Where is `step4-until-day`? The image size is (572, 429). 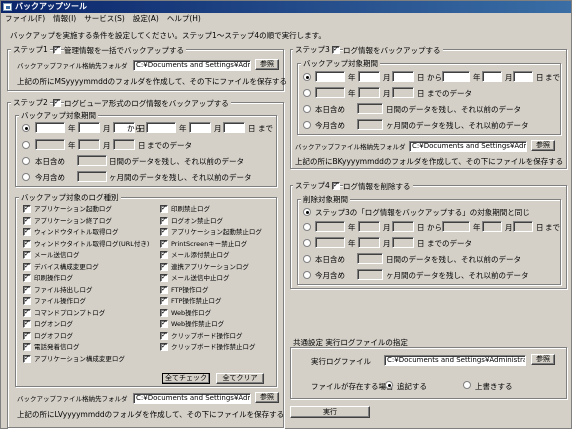
step4-until-day is located at coordinates (403, 242).